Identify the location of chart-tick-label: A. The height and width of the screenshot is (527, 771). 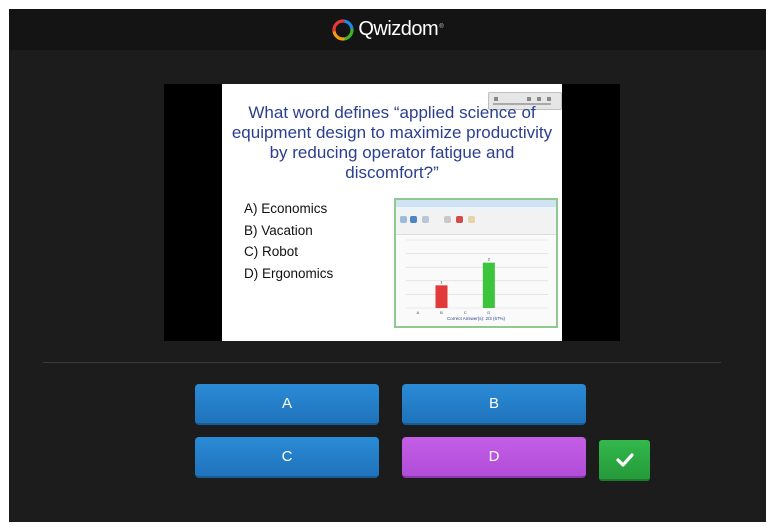
(417, 312).